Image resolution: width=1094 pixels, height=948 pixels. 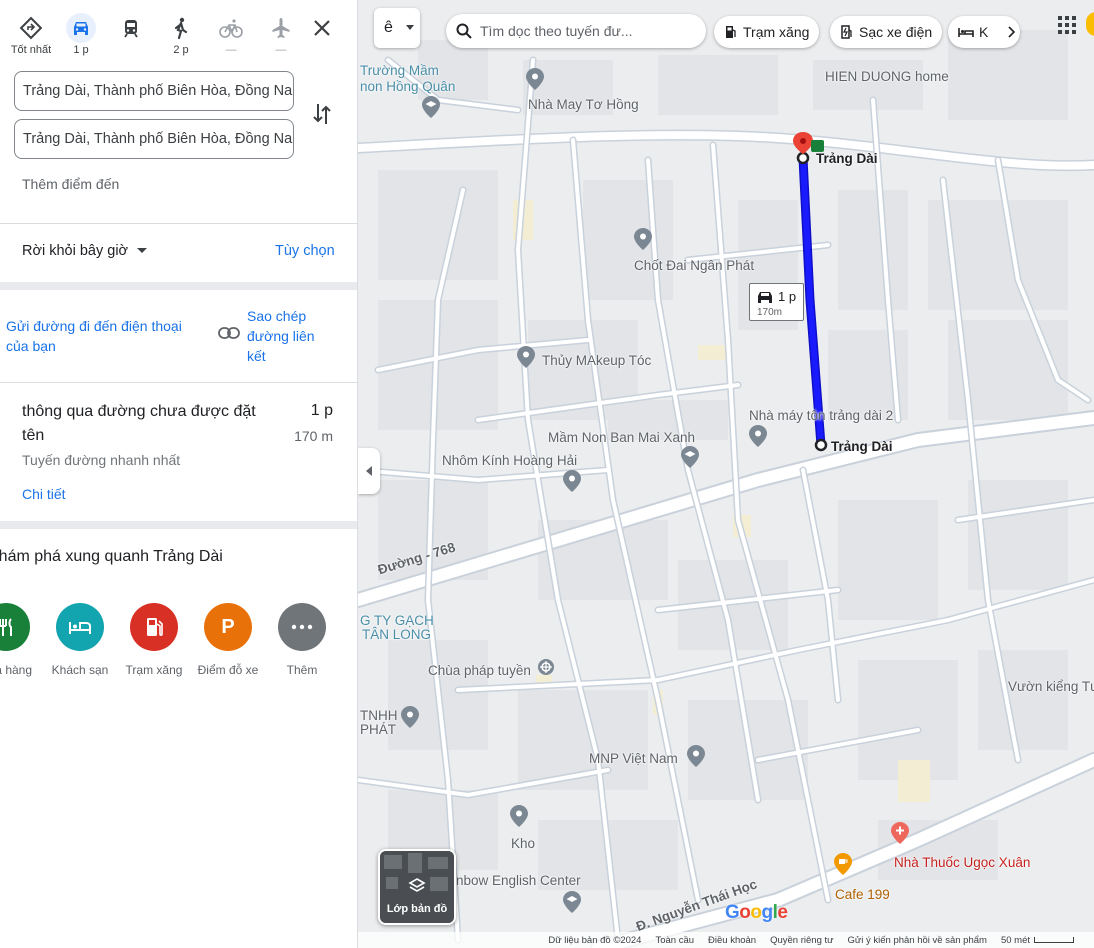 What do you see at coordinates (984, 32) in the screenshot?
I see `chip-hotels: K` at bounding box center [984, 32].